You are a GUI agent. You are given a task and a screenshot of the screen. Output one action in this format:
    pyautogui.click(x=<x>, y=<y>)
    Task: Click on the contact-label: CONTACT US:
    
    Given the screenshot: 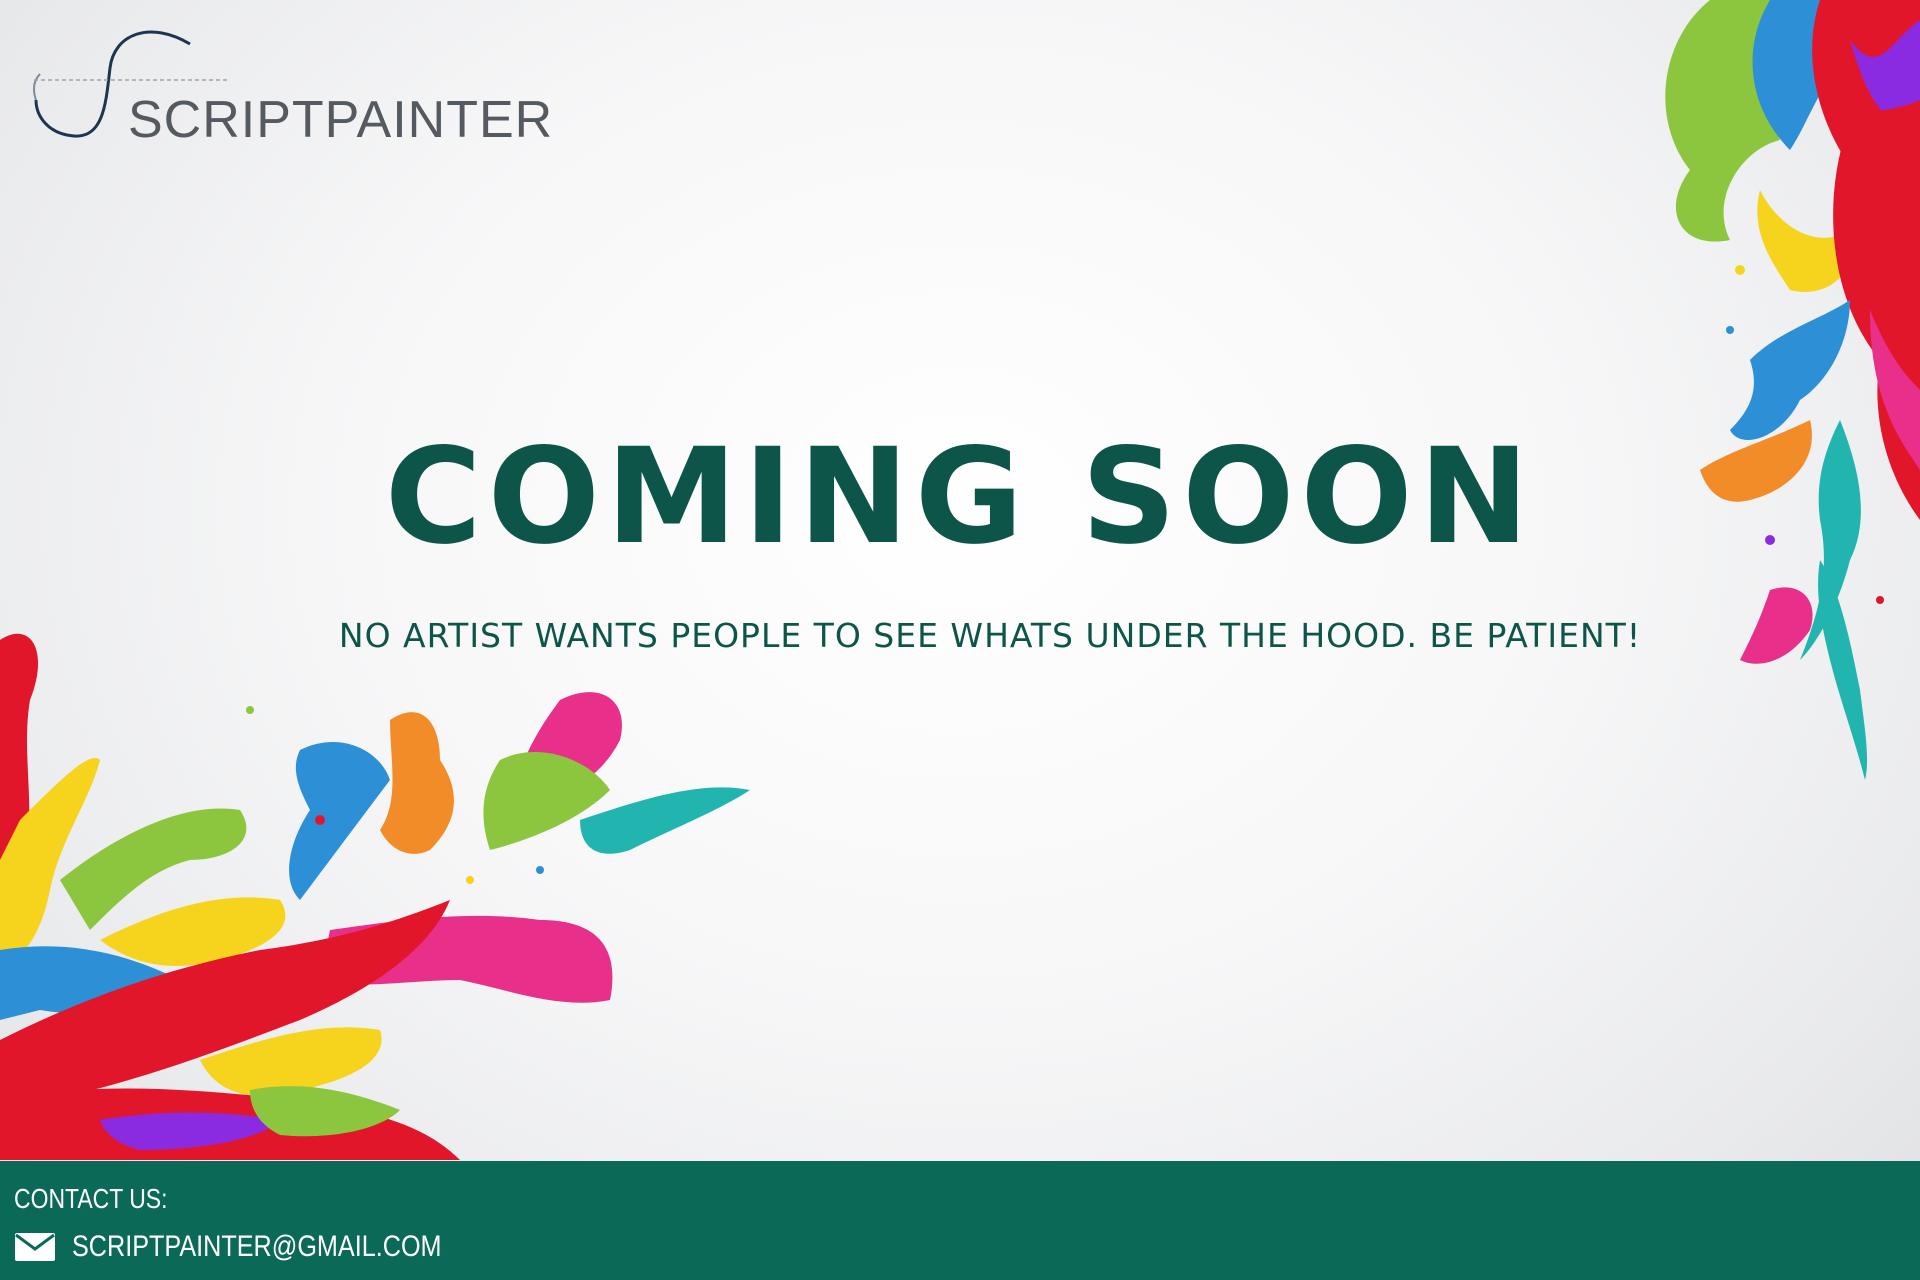 What is the action you would take?
    pyautogui.click(x=91, y=1198)
    